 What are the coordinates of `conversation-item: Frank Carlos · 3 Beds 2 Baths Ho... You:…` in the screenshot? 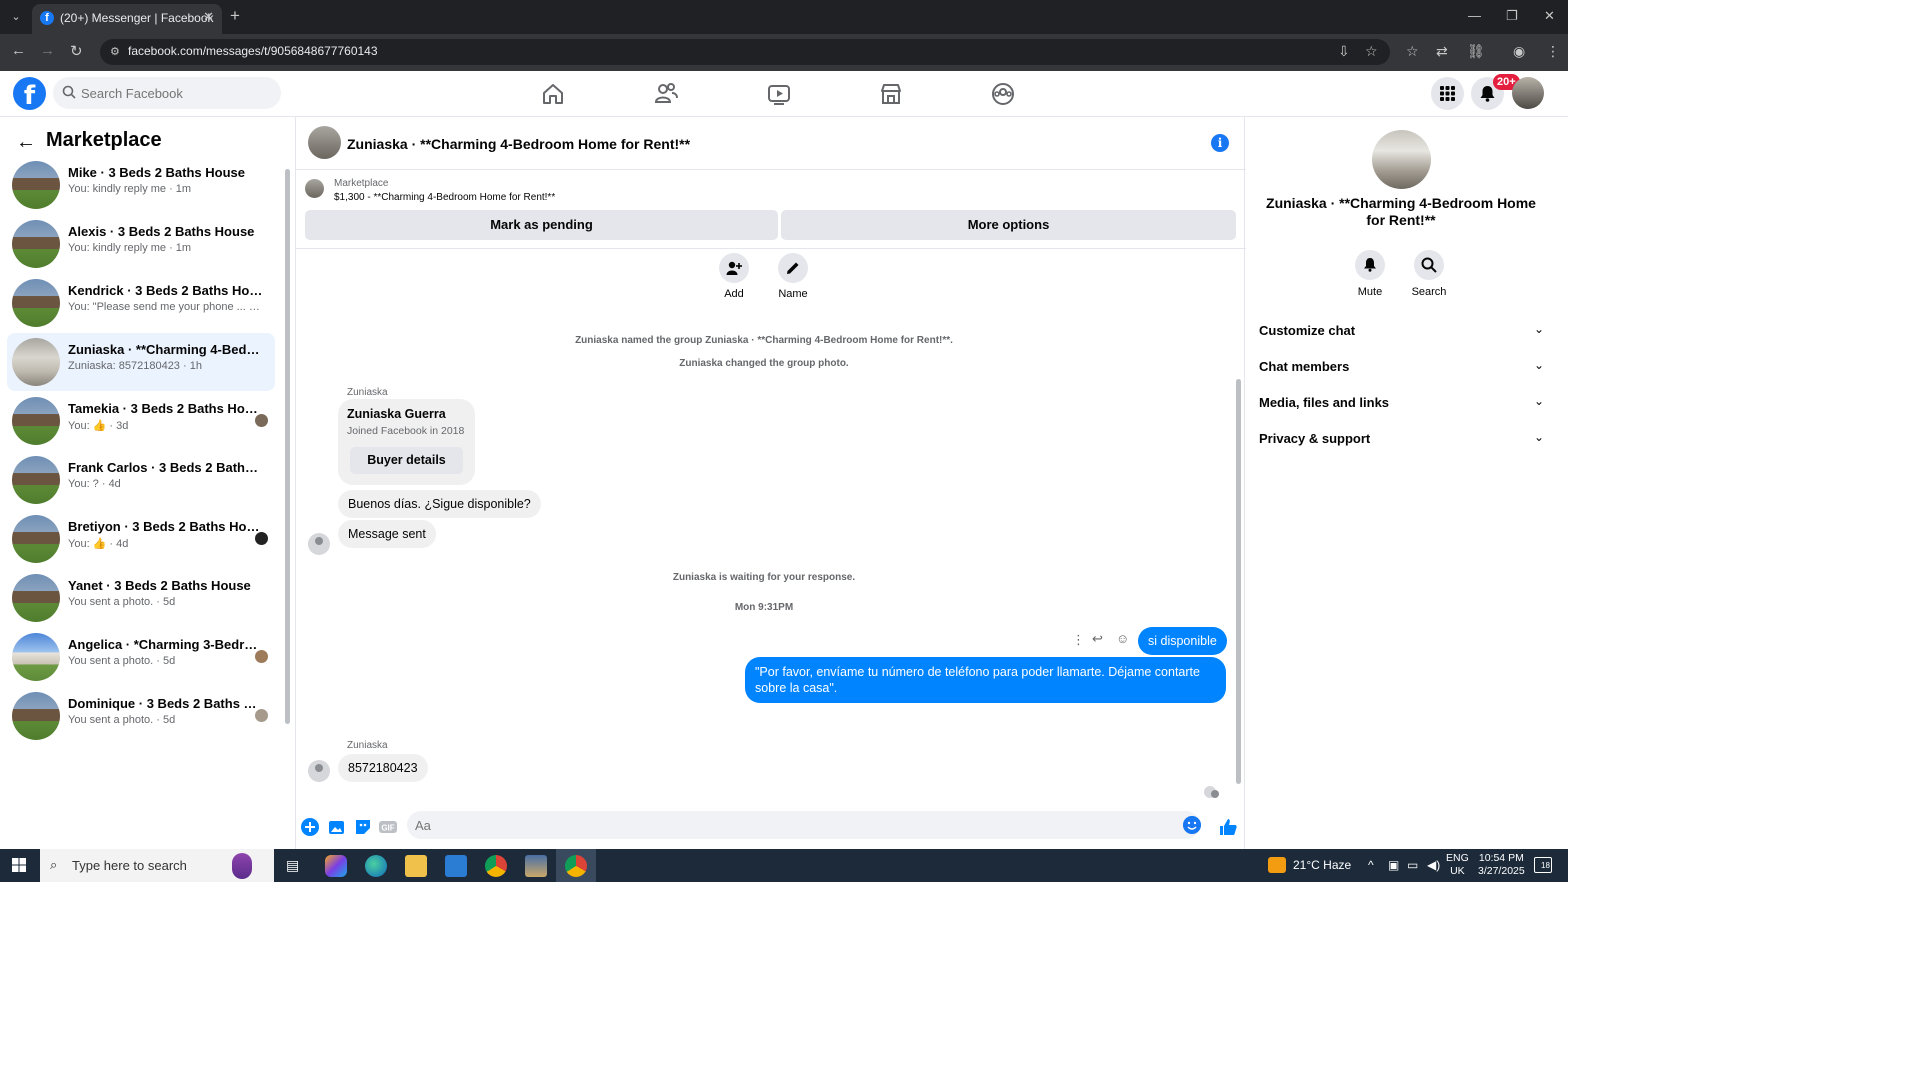 It's located at (141, 480).